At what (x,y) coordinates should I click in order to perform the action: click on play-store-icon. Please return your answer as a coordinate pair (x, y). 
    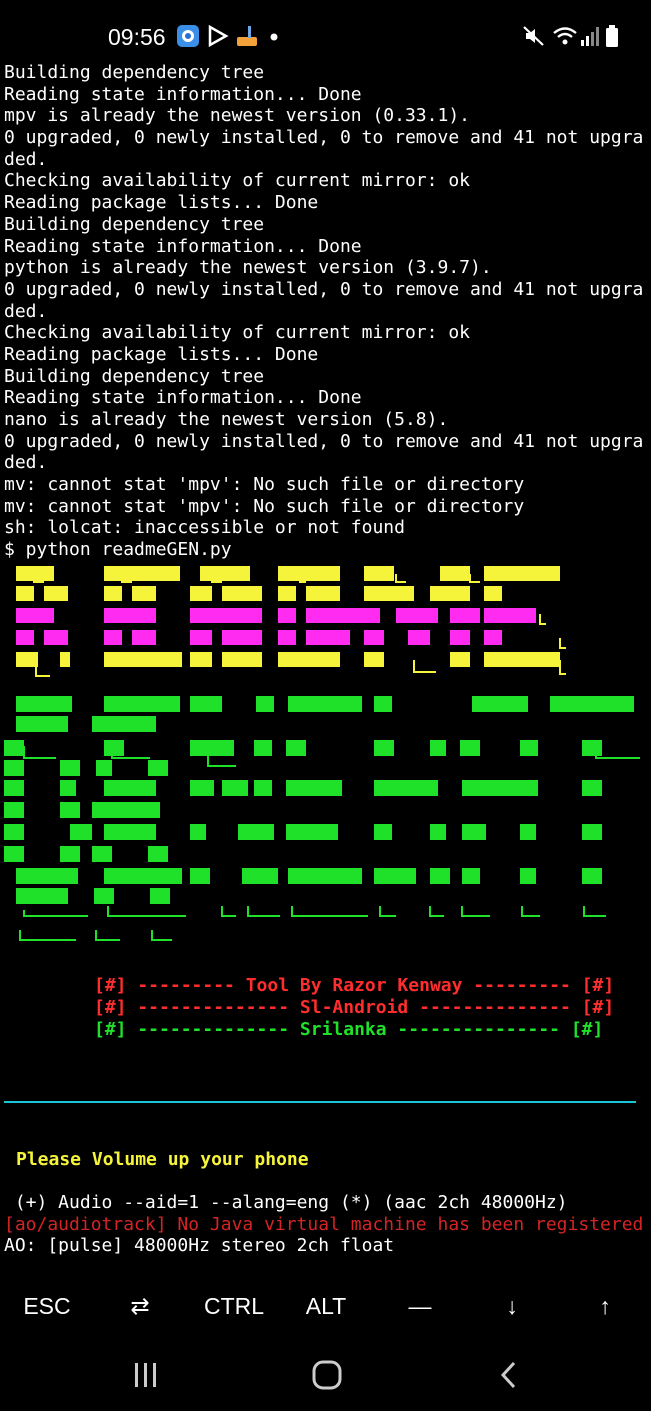
    Looking at the image, I should click on (218, 36).